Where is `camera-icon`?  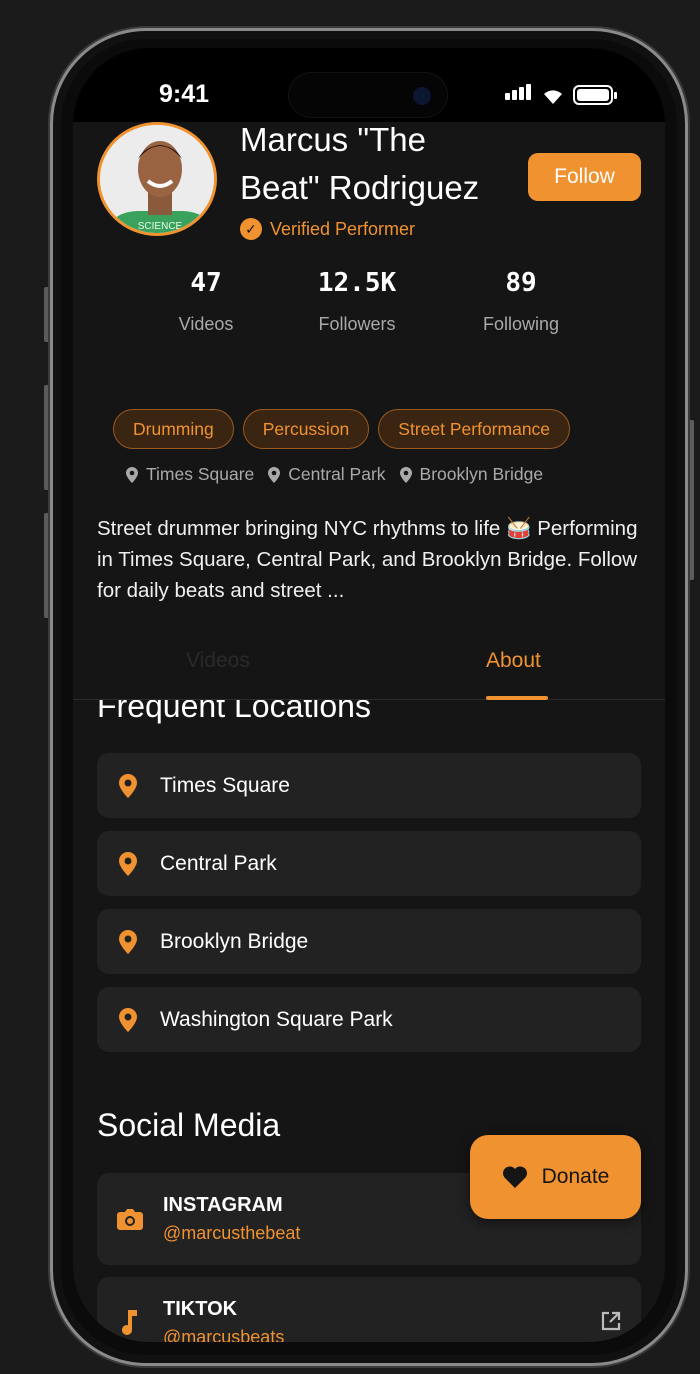
camera-icon is located at coordinates (130, 1219).